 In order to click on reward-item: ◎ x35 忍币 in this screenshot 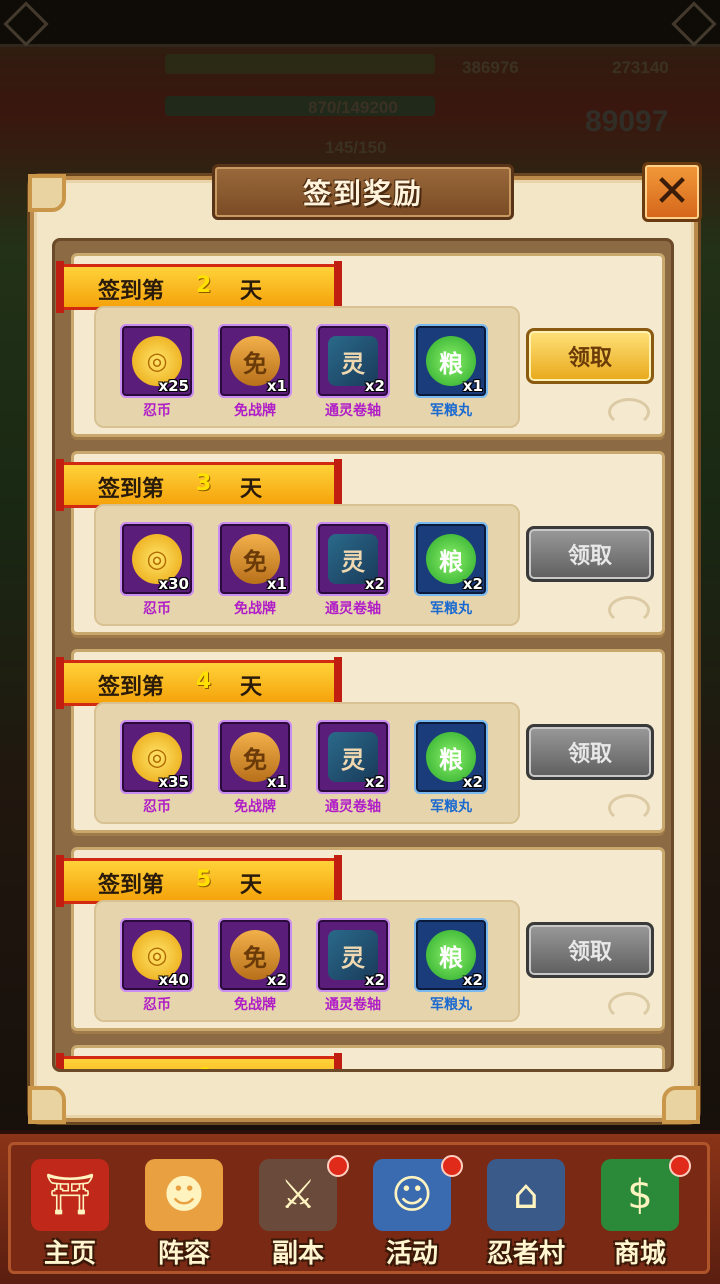, I will do `click(157, 768)`.